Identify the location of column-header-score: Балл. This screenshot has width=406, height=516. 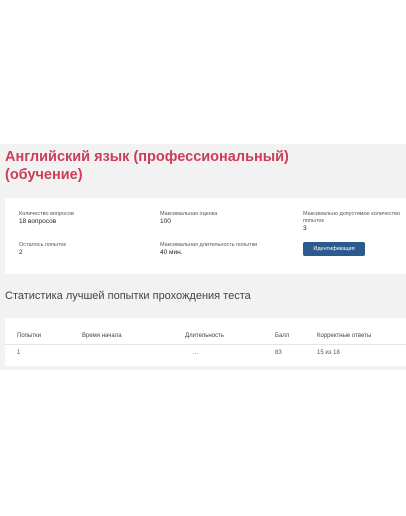
(282, 336).